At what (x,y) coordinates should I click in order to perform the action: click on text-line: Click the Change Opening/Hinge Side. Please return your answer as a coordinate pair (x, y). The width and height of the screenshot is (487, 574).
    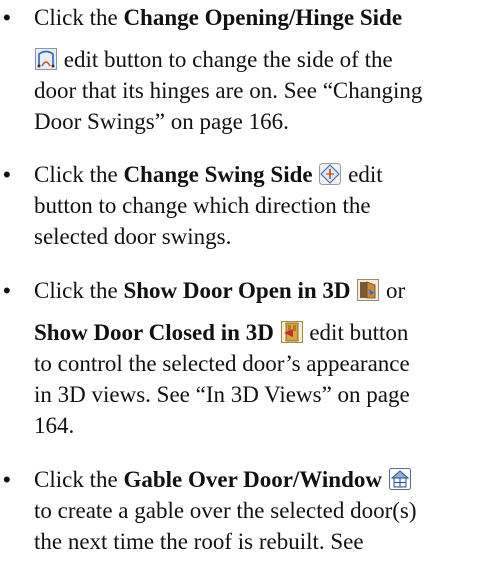
    Looking at the image, I should click on (218, 17).